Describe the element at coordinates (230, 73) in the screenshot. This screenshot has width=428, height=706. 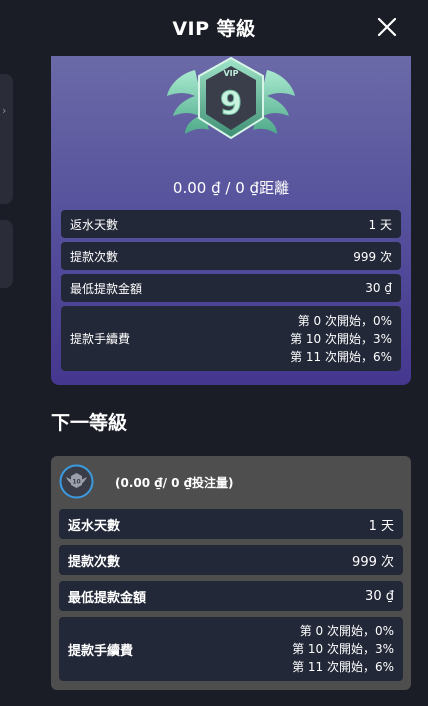
I see `badge-vip-text: VIP` at that location.